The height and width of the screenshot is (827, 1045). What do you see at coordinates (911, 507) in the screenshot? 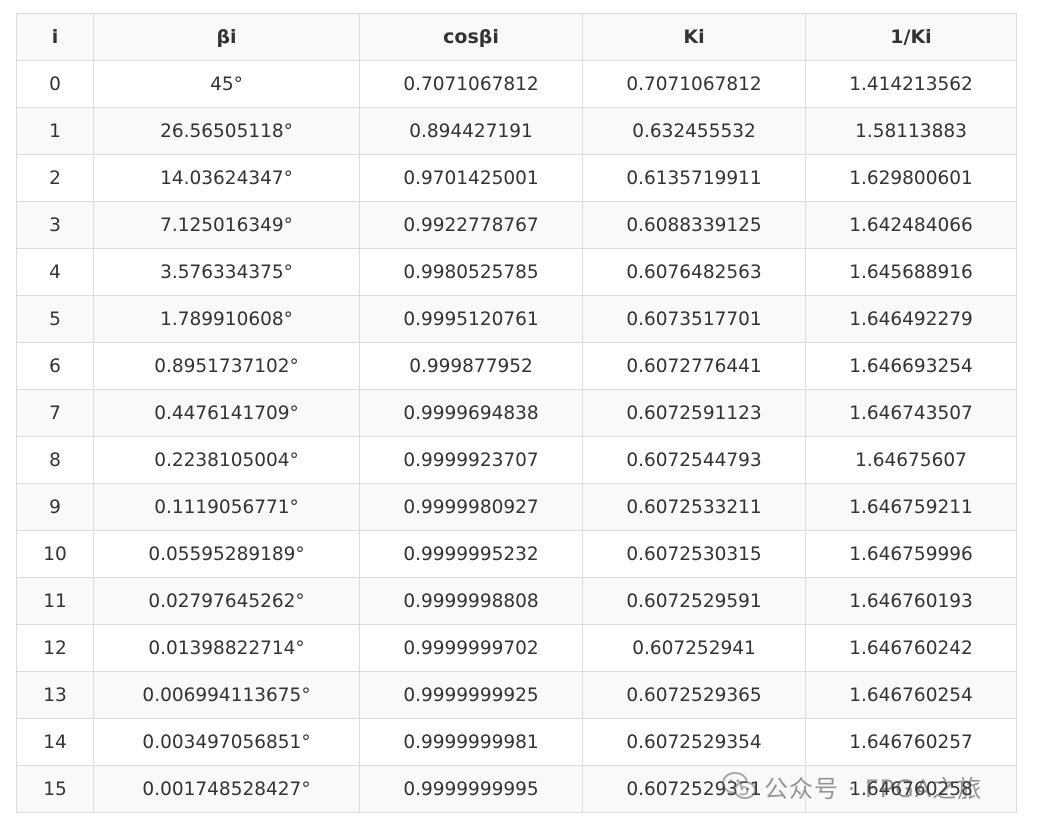
I see `cell-inverse-k: 1.646759211` at bounding box center [911, 507].